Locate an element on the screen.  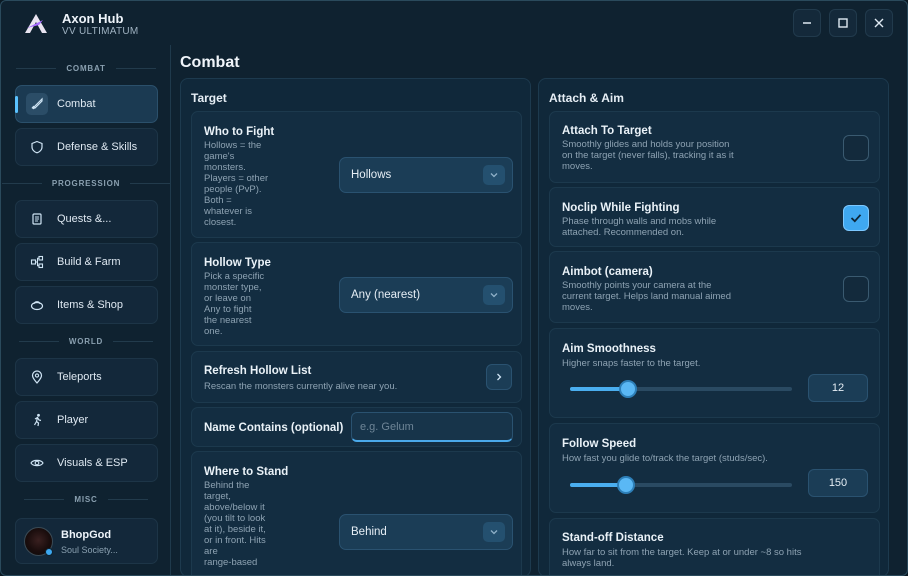
close-icon is located at coordinates (879, 23).